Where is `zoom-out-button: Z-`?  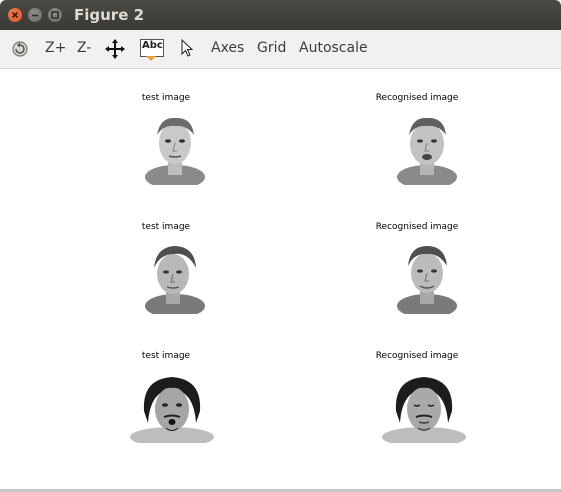 zoom-out-button: Z- is located at coordinates (84, 48).